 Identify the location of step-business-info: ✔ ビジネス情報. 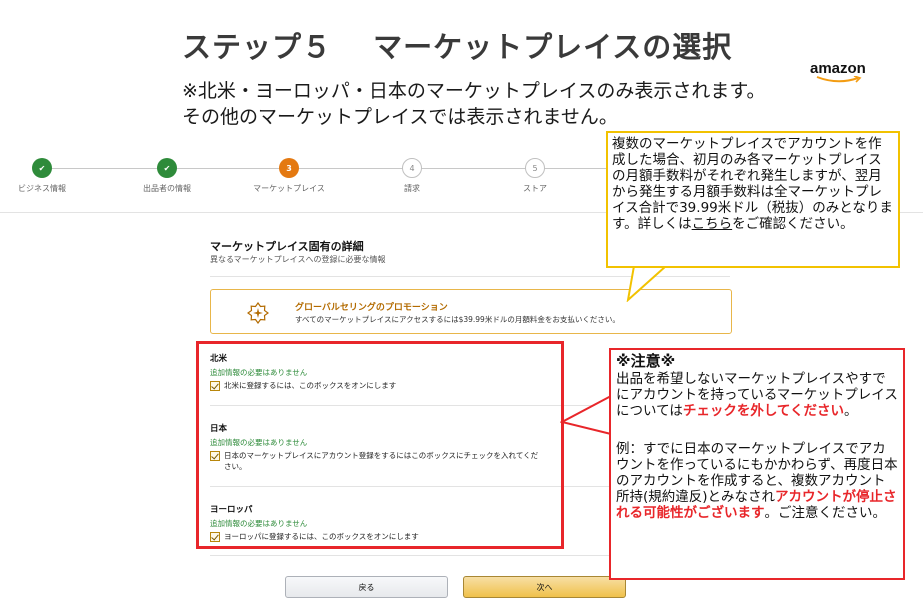
(46, 176).